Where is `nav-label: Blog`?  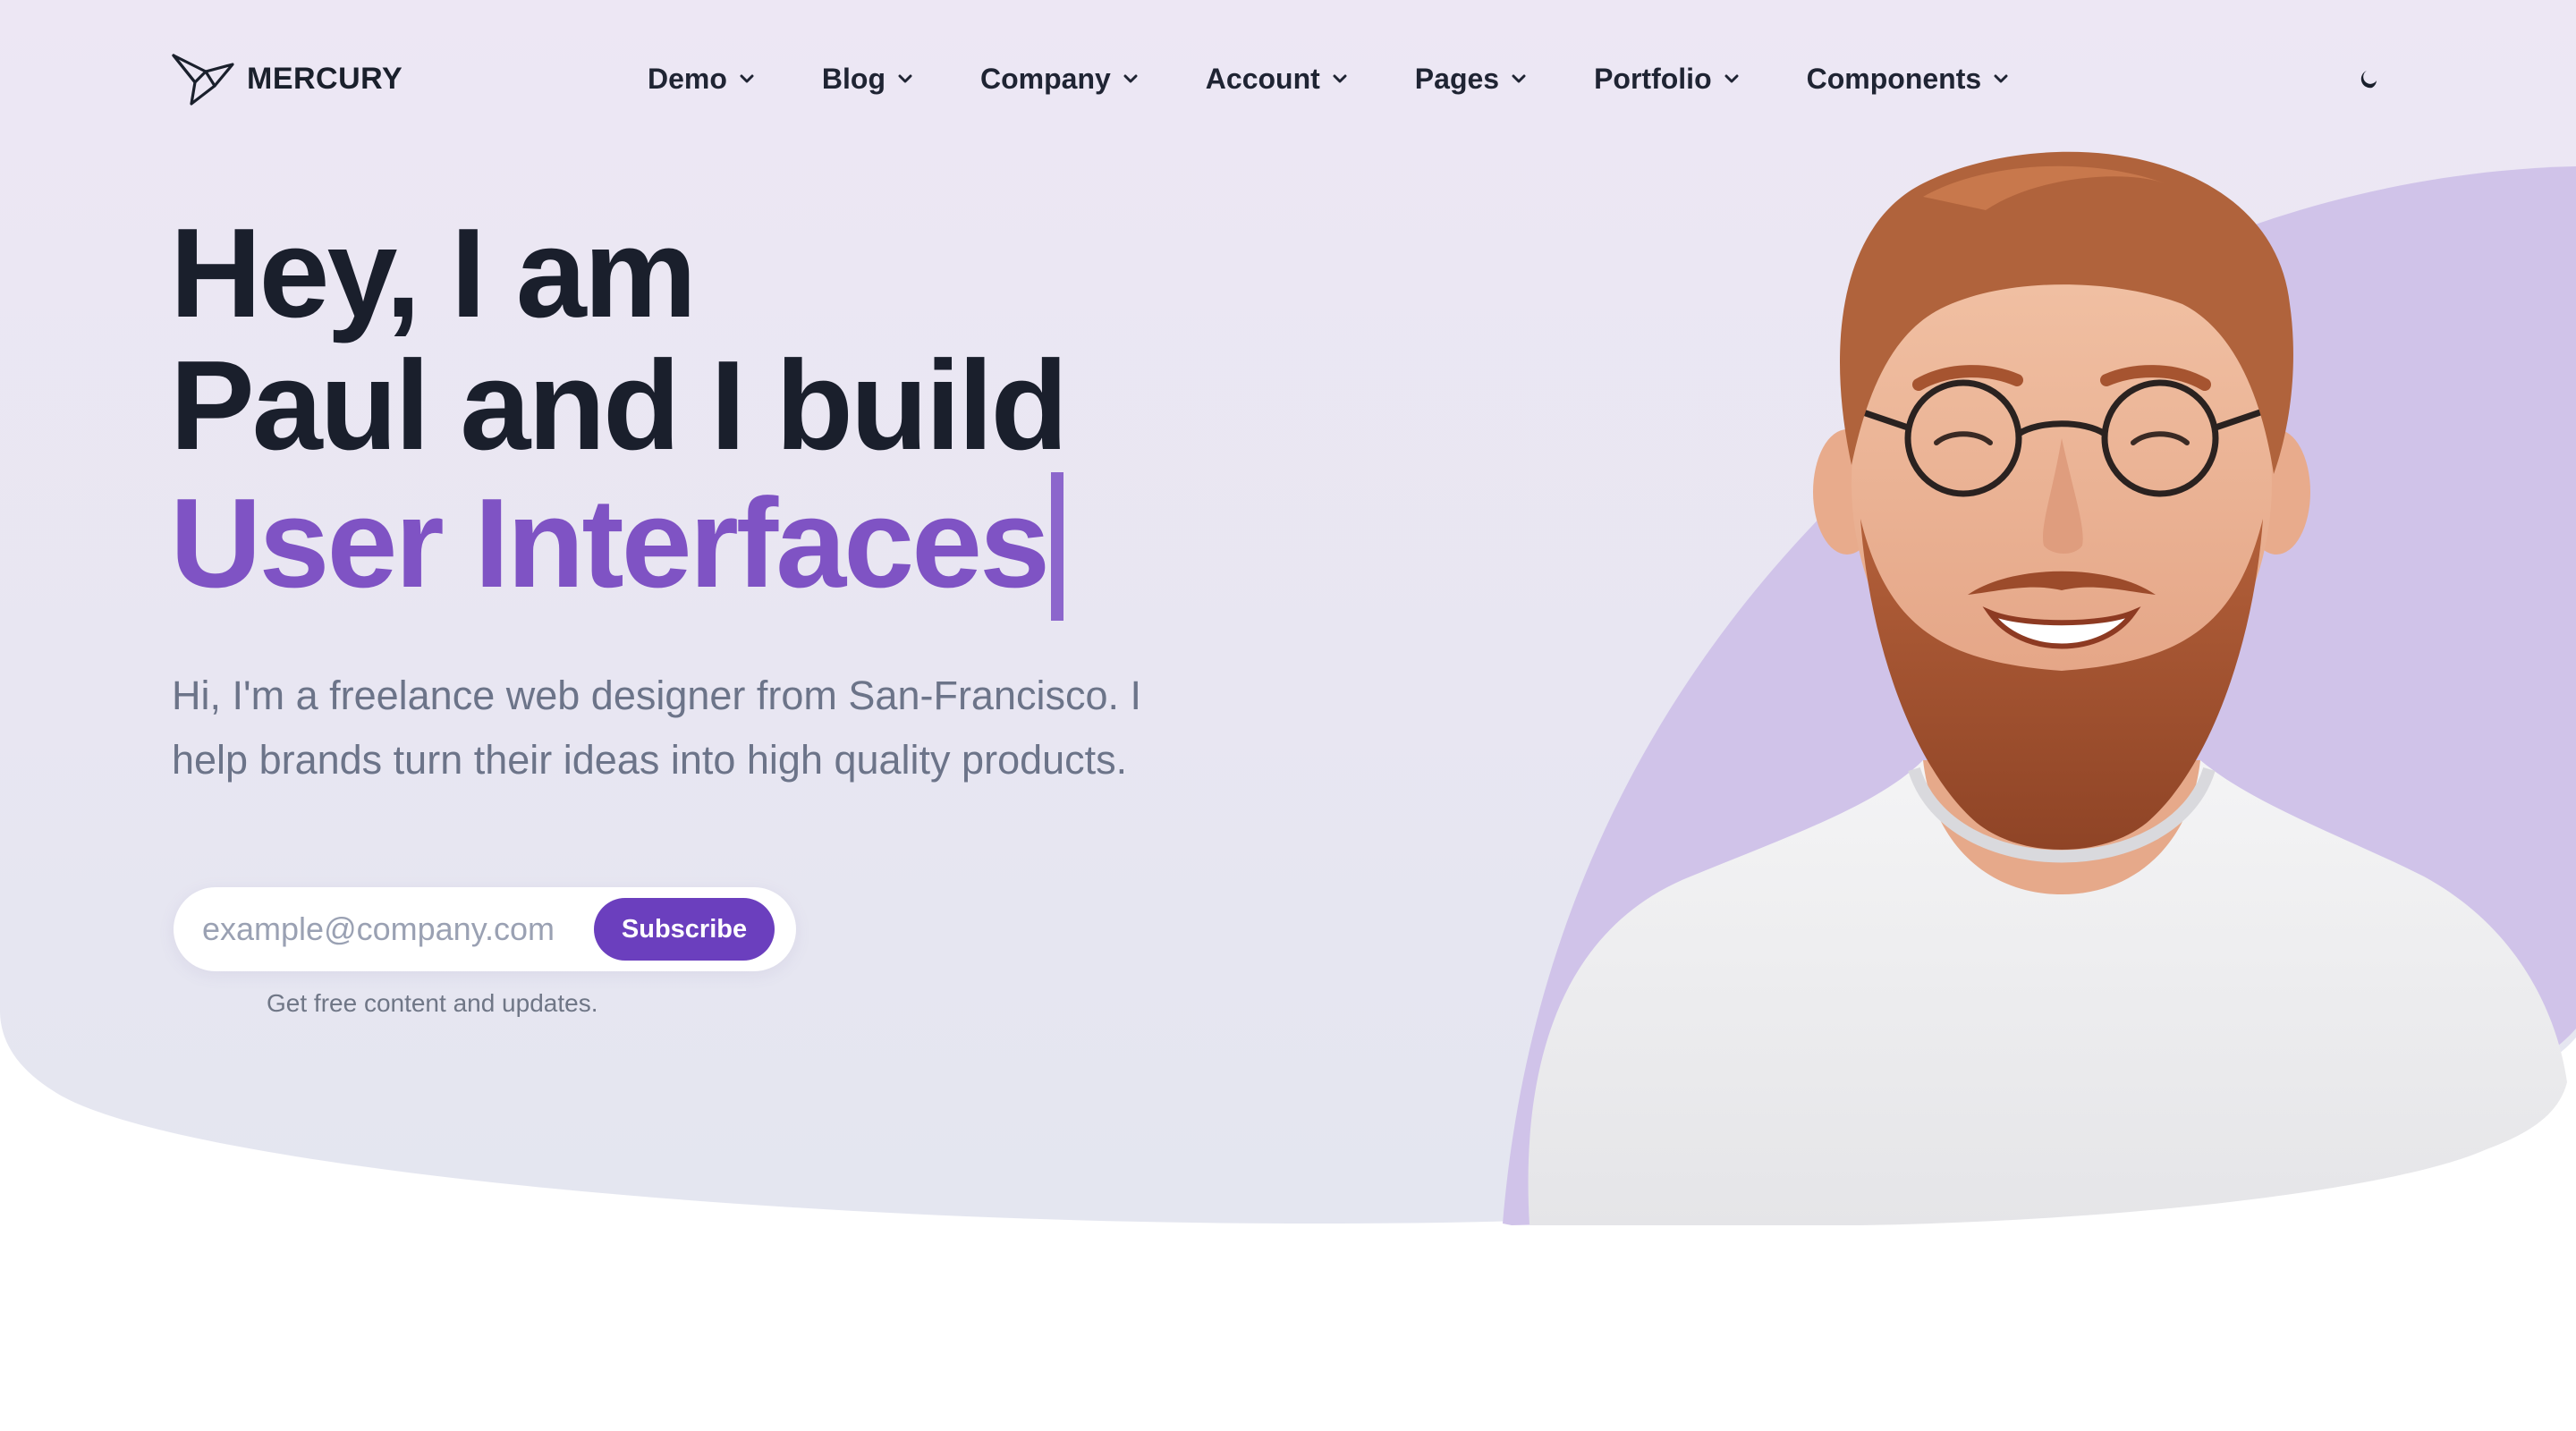 nav-label: Blog is located at coordinates (853, 78).